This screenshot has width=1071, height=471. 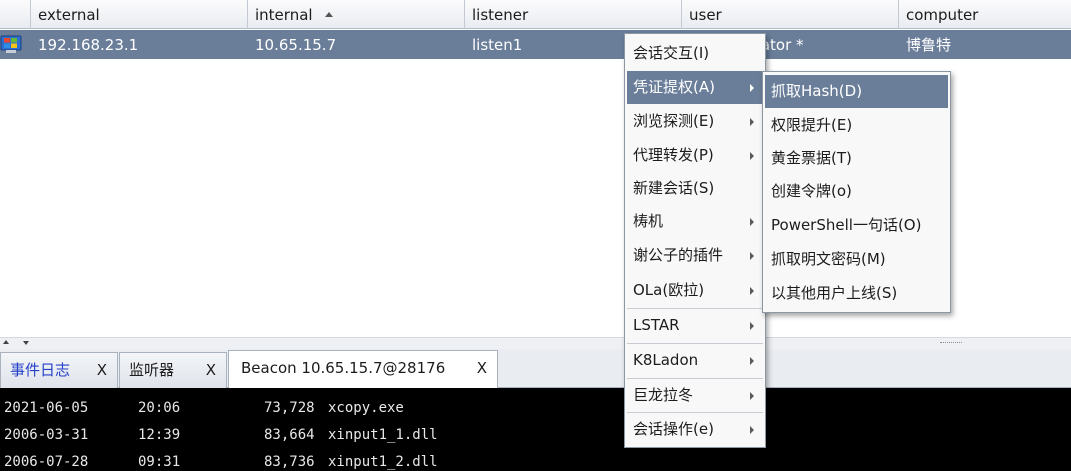 I want to click on column-header-computer: computer, so click(x=985, y=14).